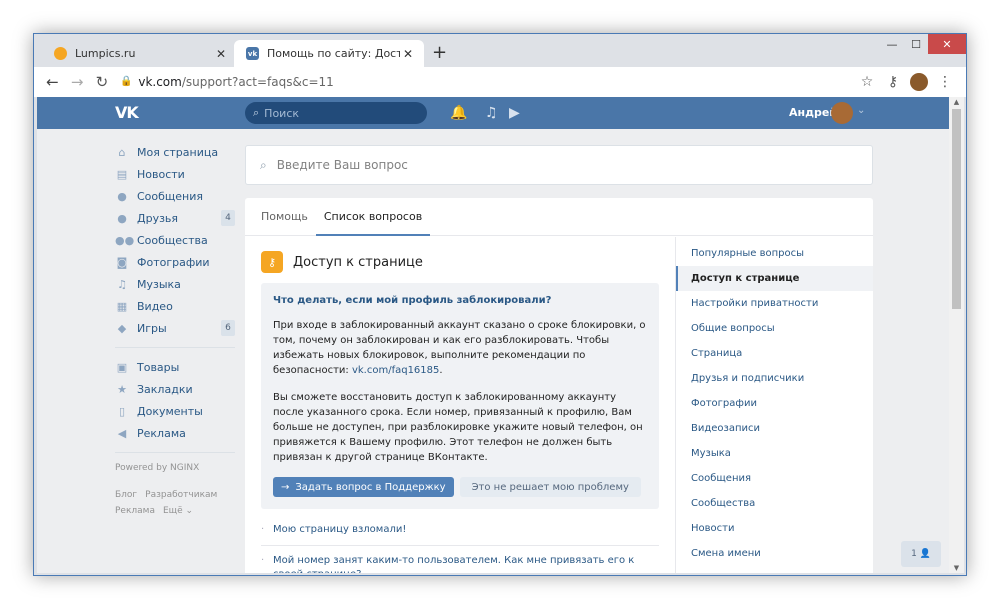  What do you see at coordinates (774, 353) in the screenshot?
I see `menu-page: Страница` at bounding box center [774, 353].